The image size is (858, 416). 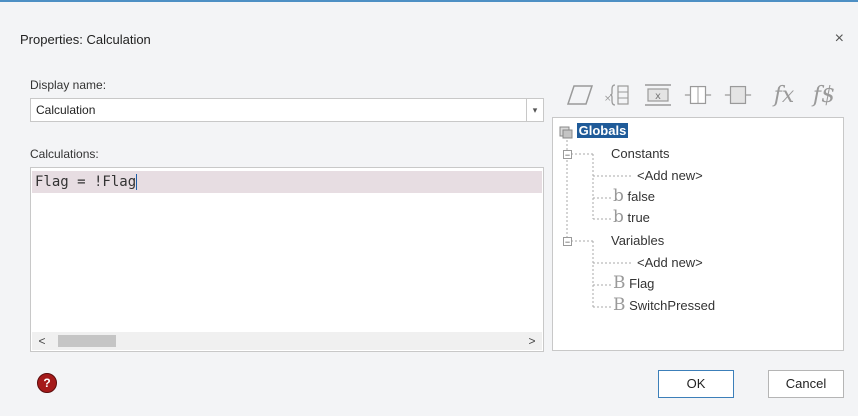 What do you see at coordinates (640, 154) in the screenshot?
I see `tree-constants: Constants` at bounding box center [640, 154].